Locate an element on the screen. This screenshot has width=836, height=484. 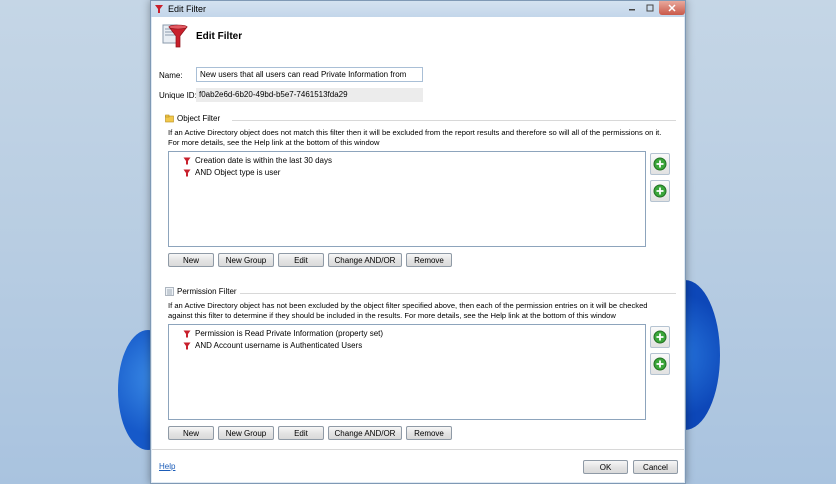
list-item-label: AND Object type is user is located at coordinates (238, 172).